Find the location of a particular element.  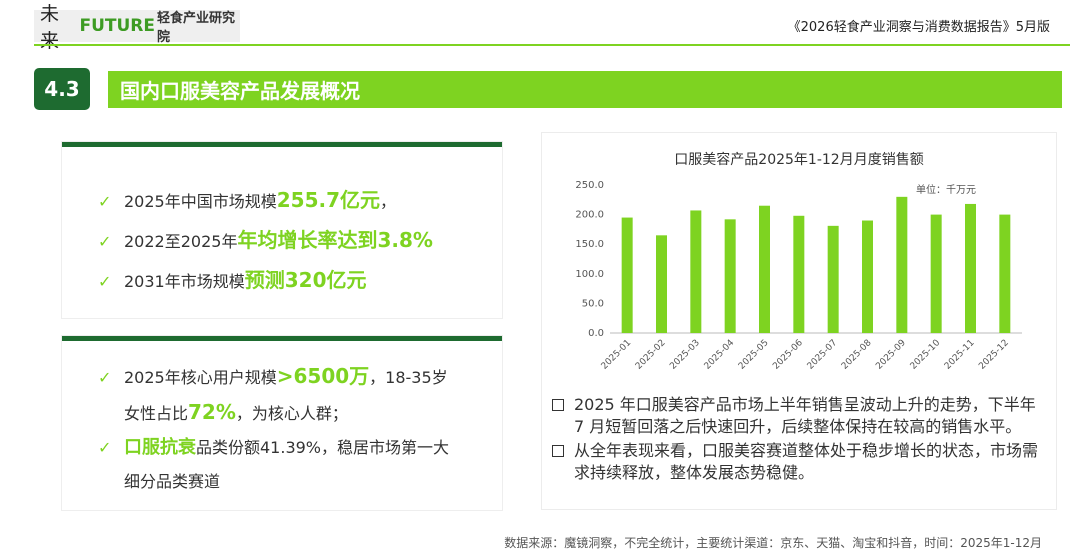

bullet-text: 2025年中国市场规模 is located at coordinates (200, 201).